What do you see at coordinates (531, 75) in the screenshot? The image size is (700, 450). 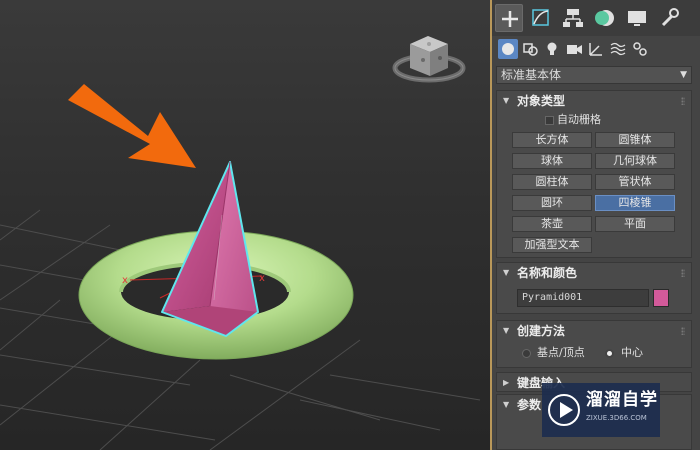 I see `dropdown-value: 标准基本体` at bounding box center [531, 75].